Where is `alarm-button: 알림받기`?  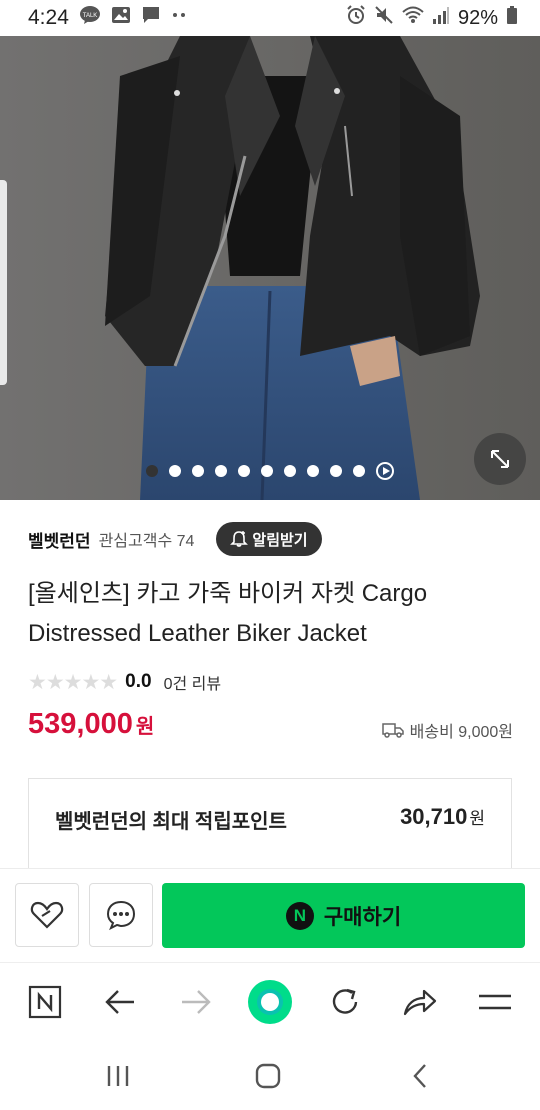
alarm-button: 알림받기 is located at coordinates (269, 539).